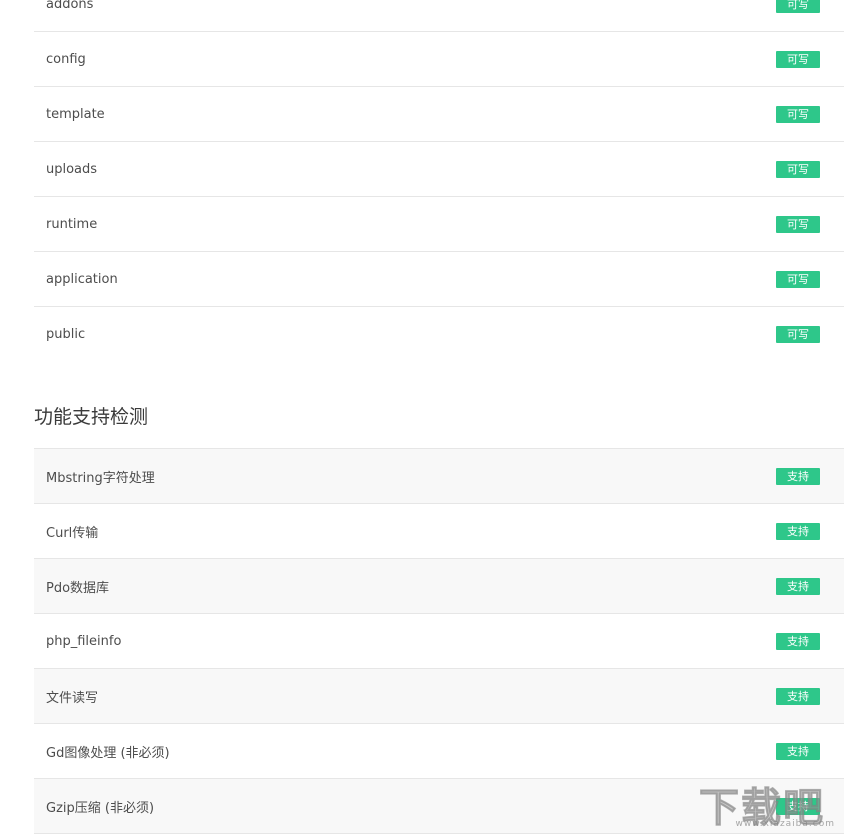 This screenshot has height=835, width=847. Describe the element at coordinates (70, 6) in the screenshot. I see `directory-name: addons` at that location.